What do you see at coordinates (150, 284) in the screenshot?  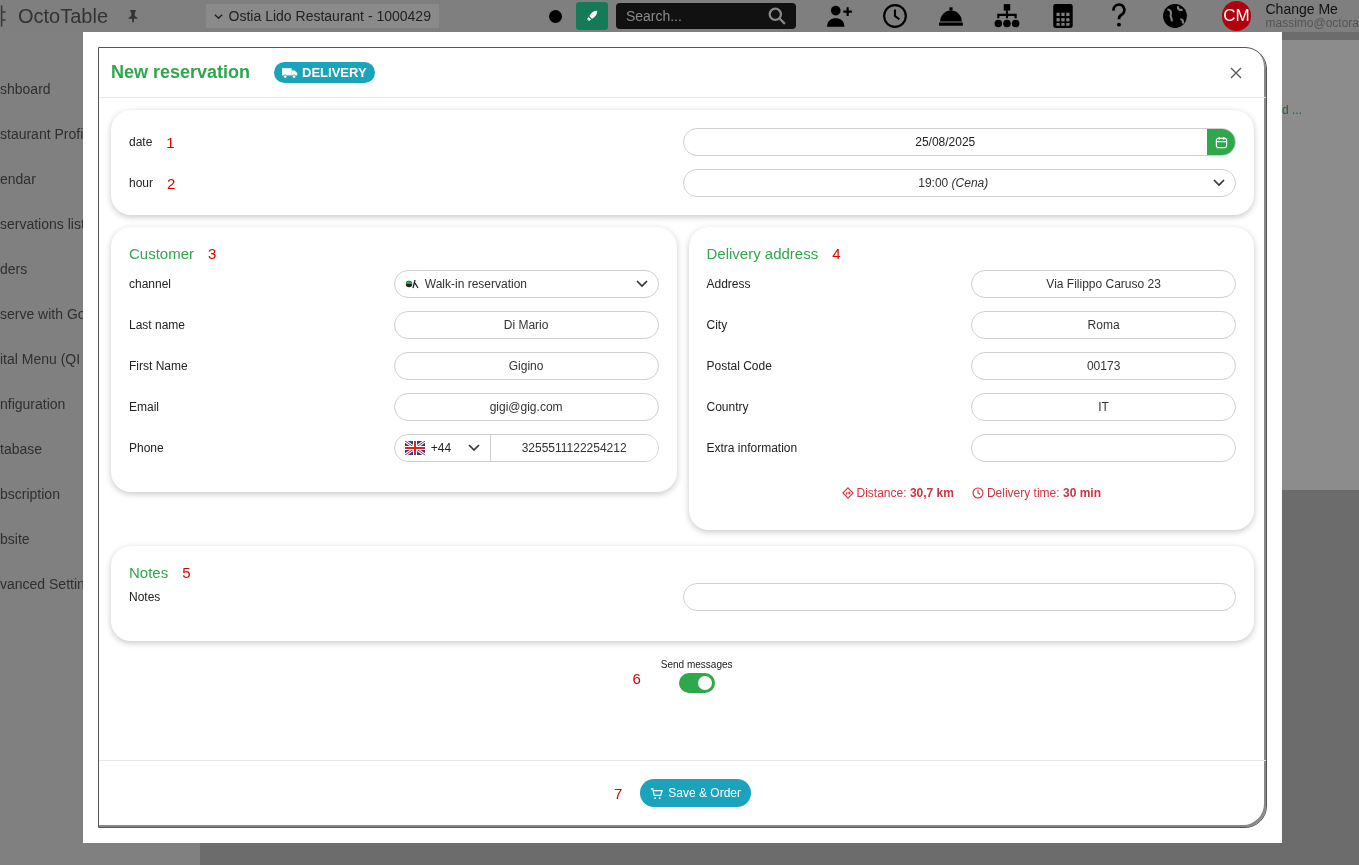 I see `field-label: channel` at bounding box center [150, 284].